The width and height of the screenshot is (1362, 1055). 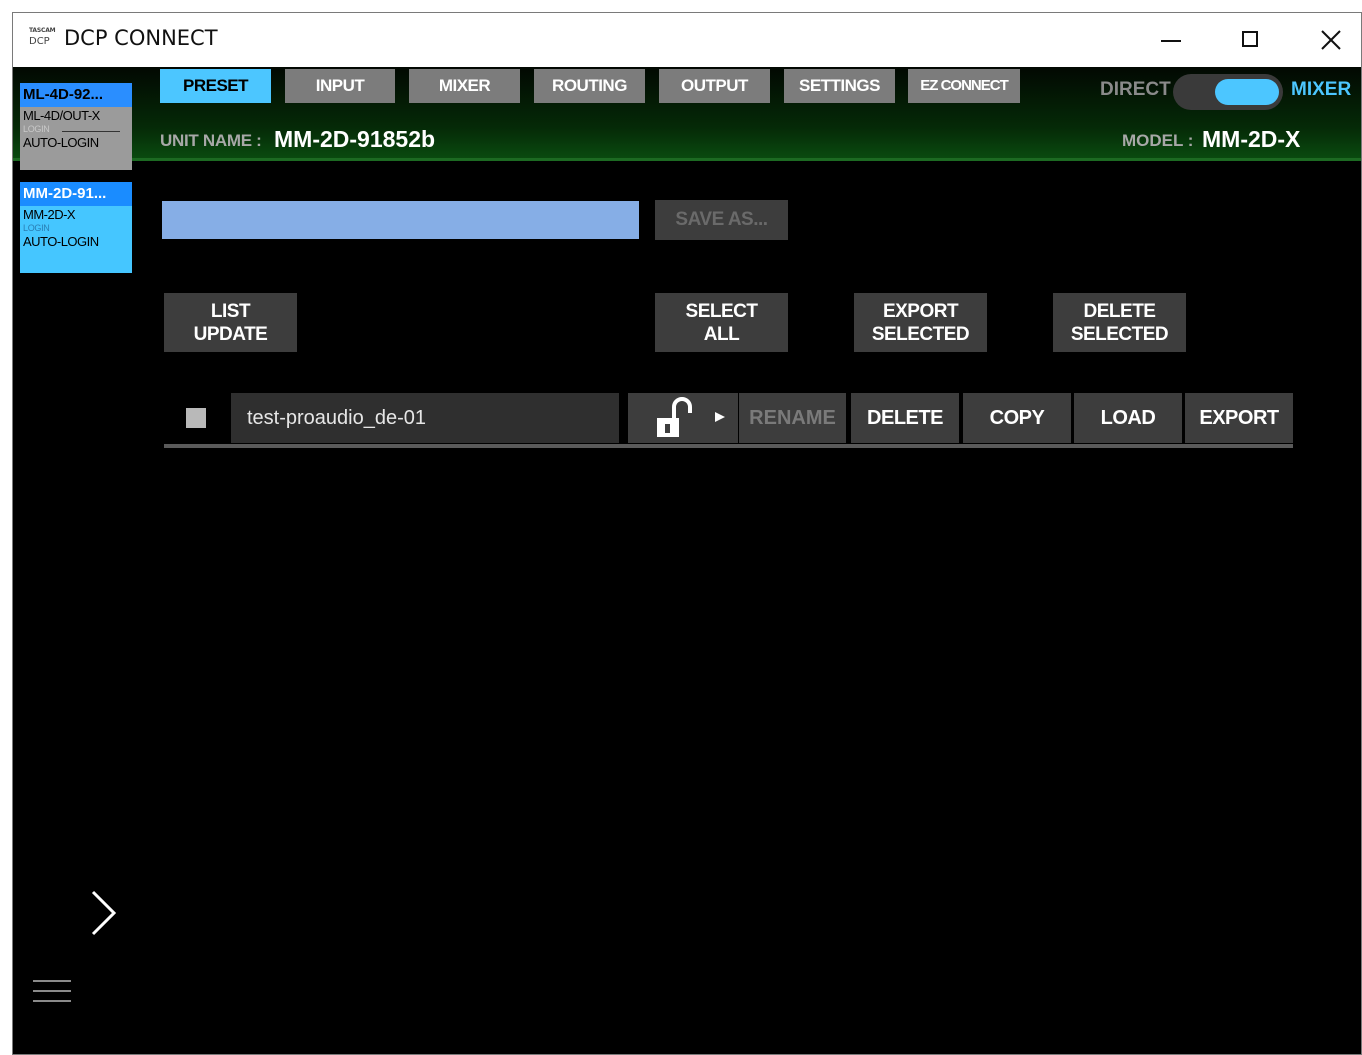 What do you see at coordinates (792, 418) in the screenshot?
I see `rename-button: RENAME` at bounding box center [792, 418].